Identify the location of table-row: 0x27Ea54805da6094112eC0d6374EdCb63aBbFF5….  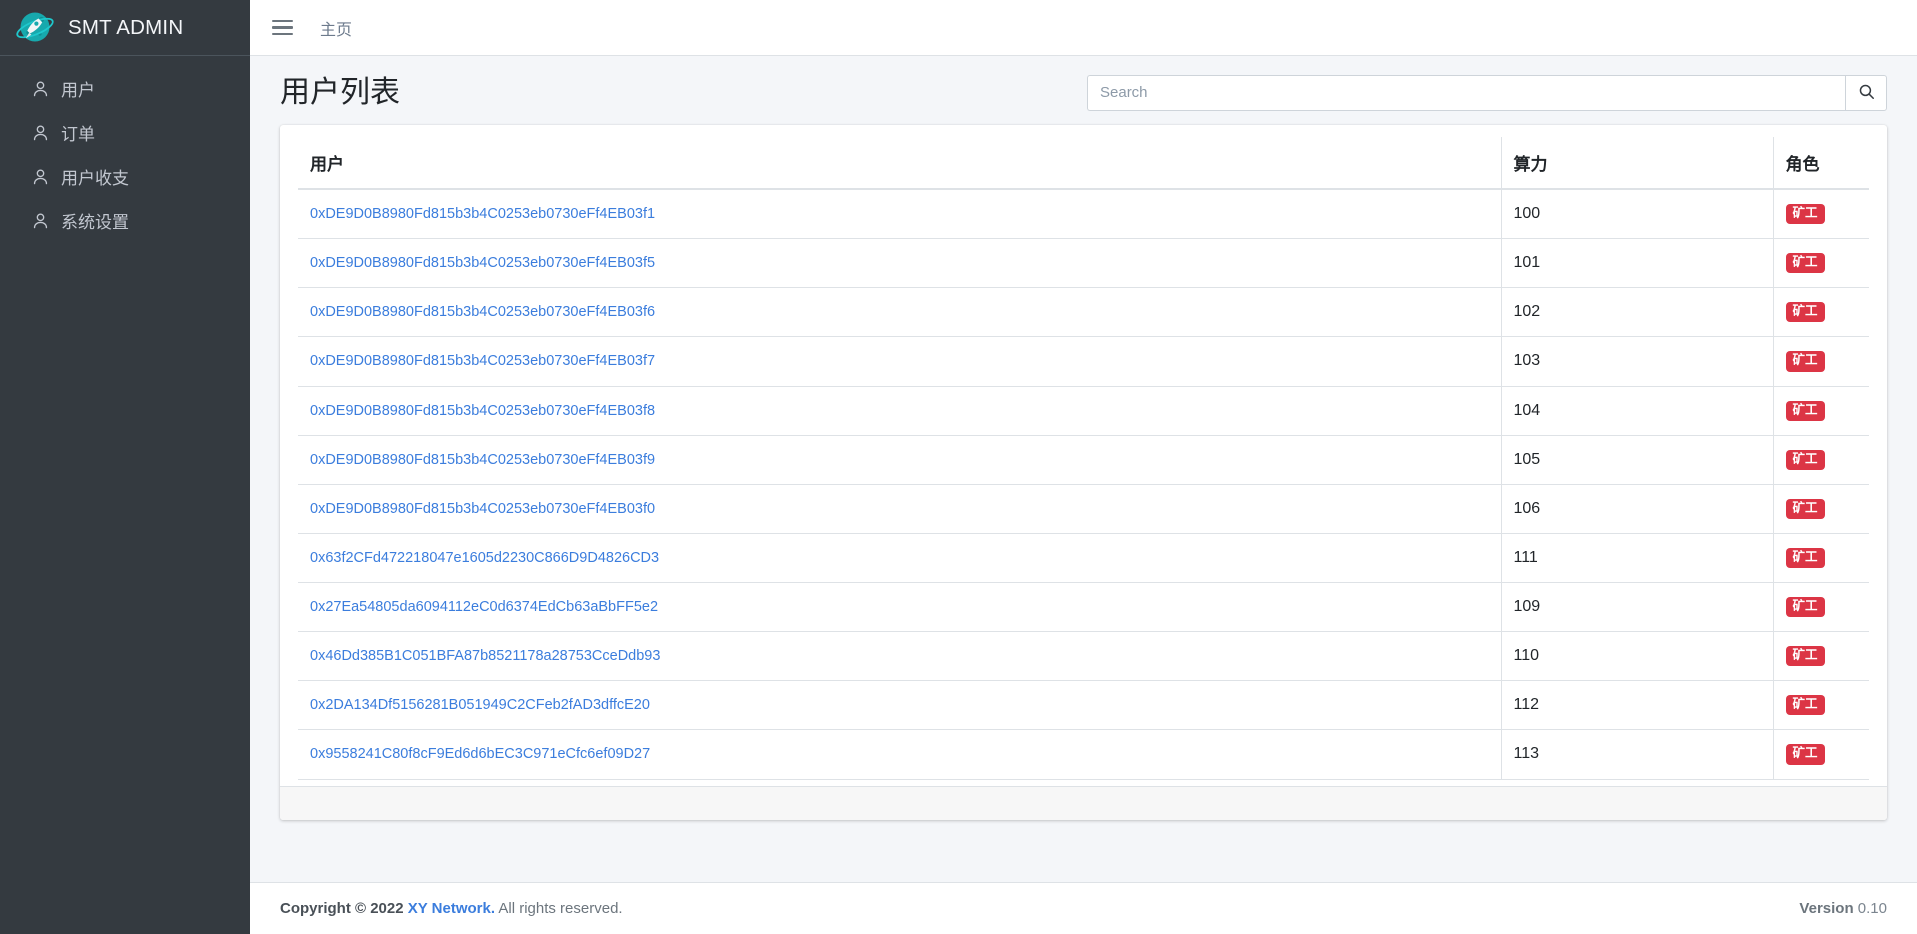
(1083, 607).